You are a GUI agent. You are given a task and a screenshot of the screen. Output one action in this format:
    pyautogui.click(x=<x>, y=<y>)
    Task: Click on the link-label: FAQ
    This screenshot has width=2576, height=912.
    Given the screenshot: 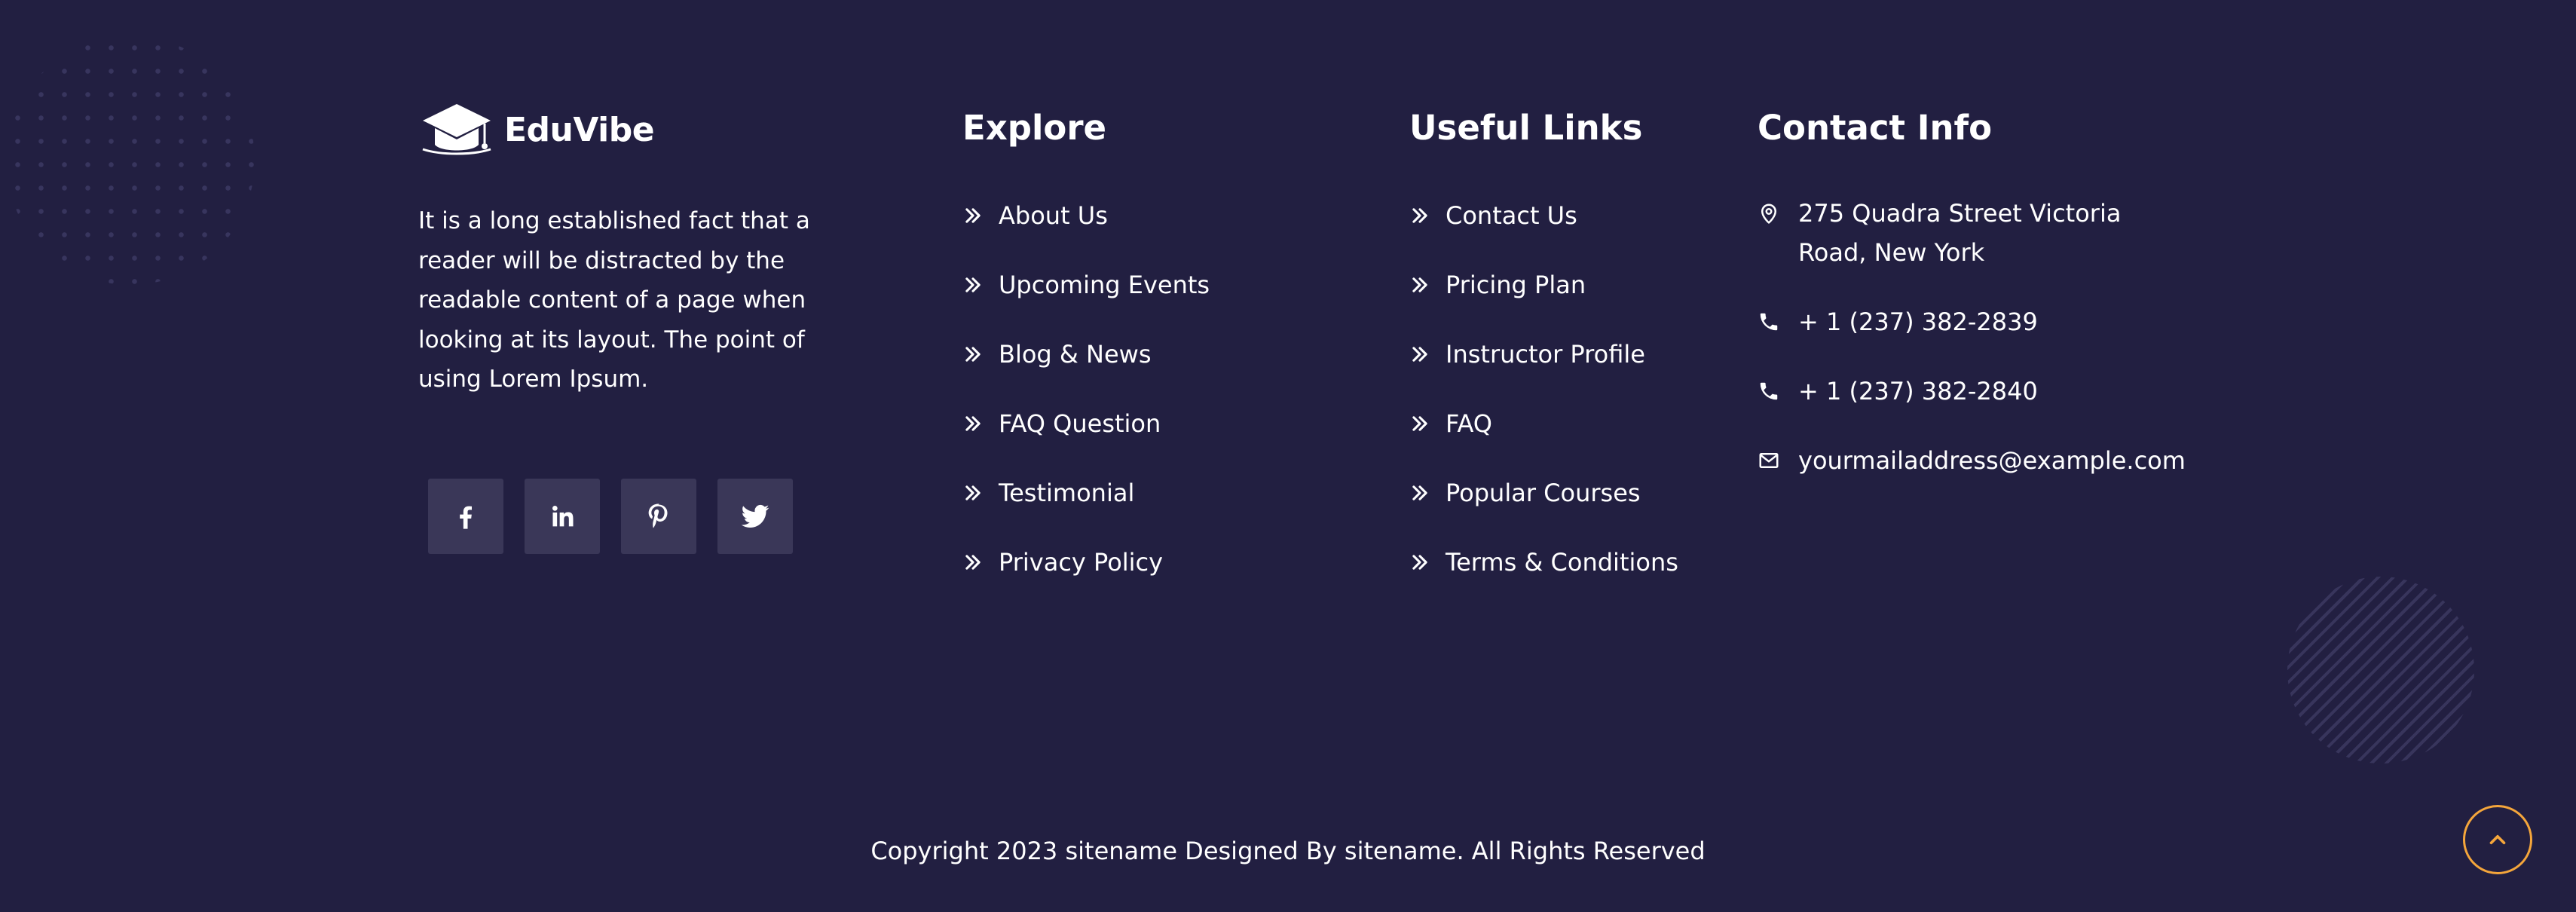 What is the action you would take?
    pyautogui.click(x=1469, y=423)
    